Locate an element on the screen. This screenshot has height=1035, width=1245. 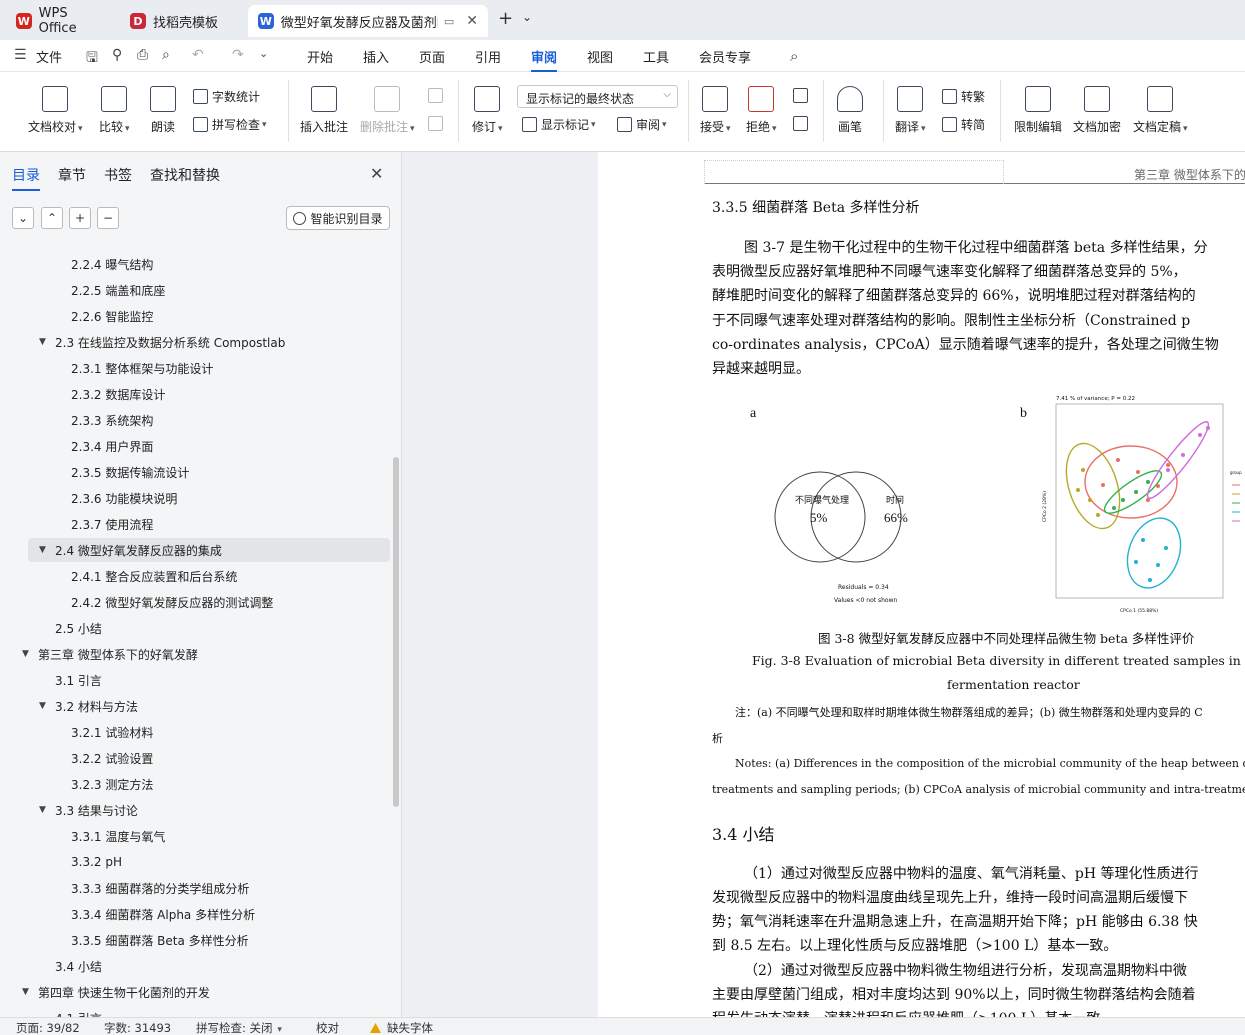
redo-icon: ↷ is located at coordinates (238, 55).